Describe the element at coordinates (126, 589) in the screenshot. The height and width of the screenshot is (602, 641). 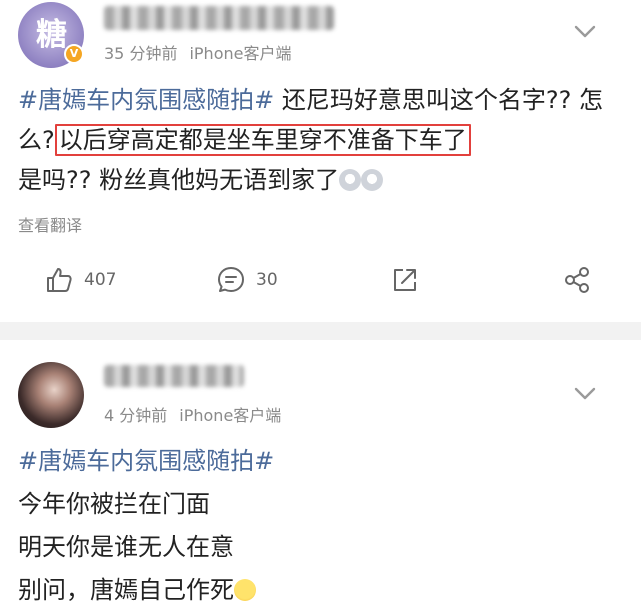
I see `post-text-line: 别问，唐嫣自己作死` at that location.